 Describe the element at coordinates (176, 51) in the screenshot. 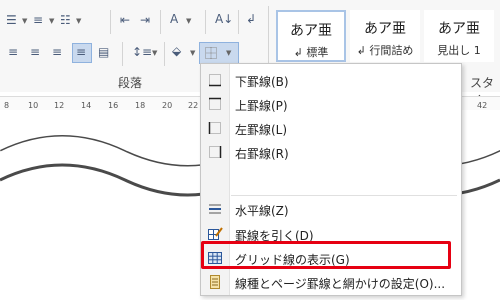

I see `shading-icon: ⬙` at that location.